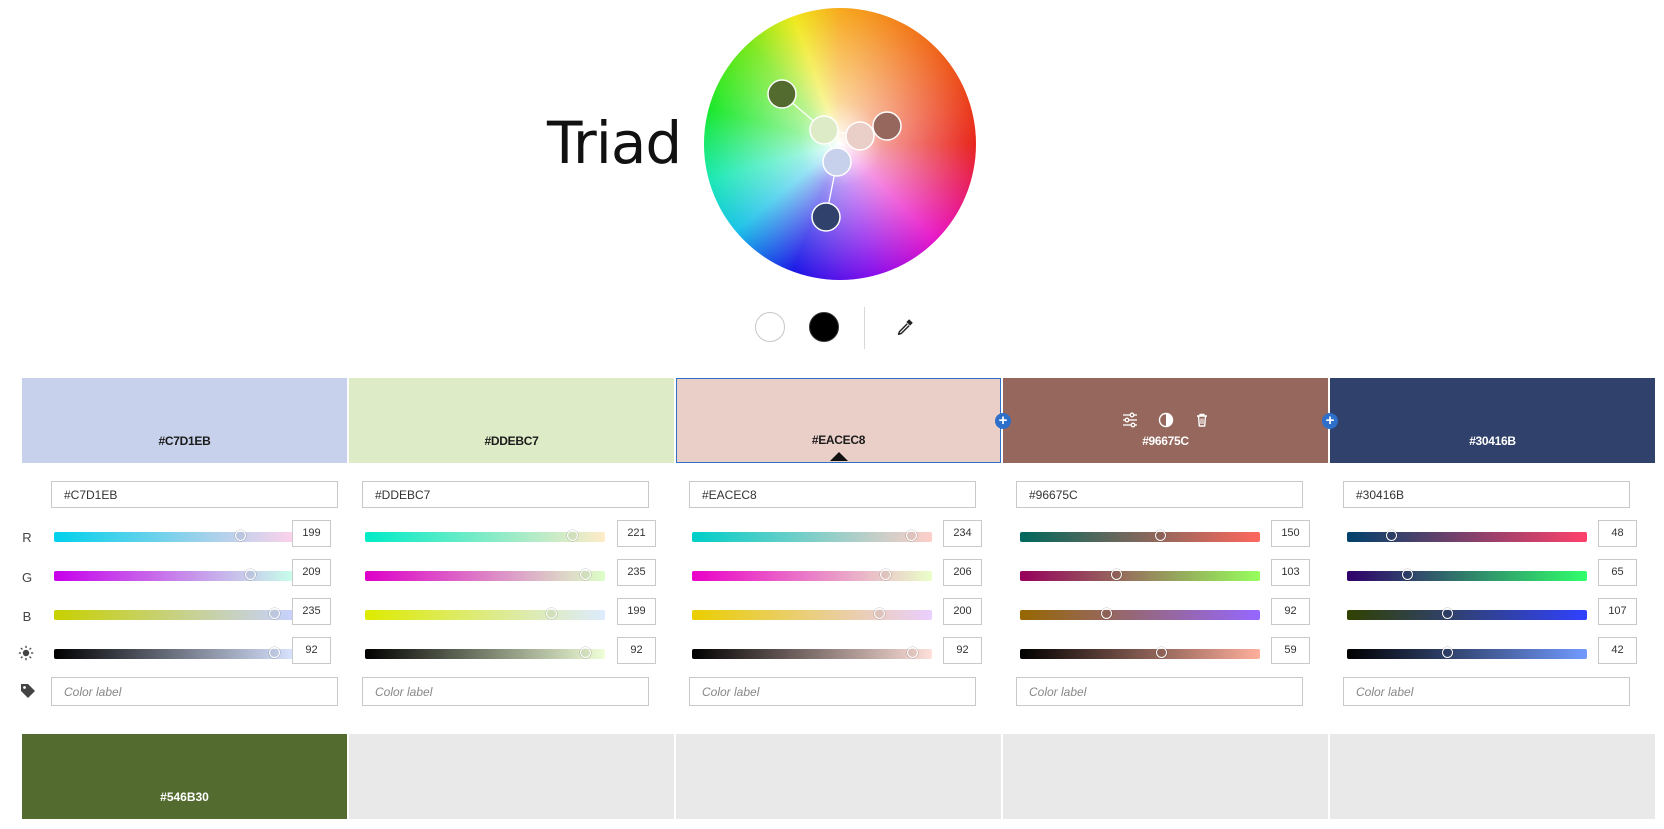 Image resolution: width=1664 pixels, height=829 pixels. I want to click on trash-icon, so click(1202, 420).